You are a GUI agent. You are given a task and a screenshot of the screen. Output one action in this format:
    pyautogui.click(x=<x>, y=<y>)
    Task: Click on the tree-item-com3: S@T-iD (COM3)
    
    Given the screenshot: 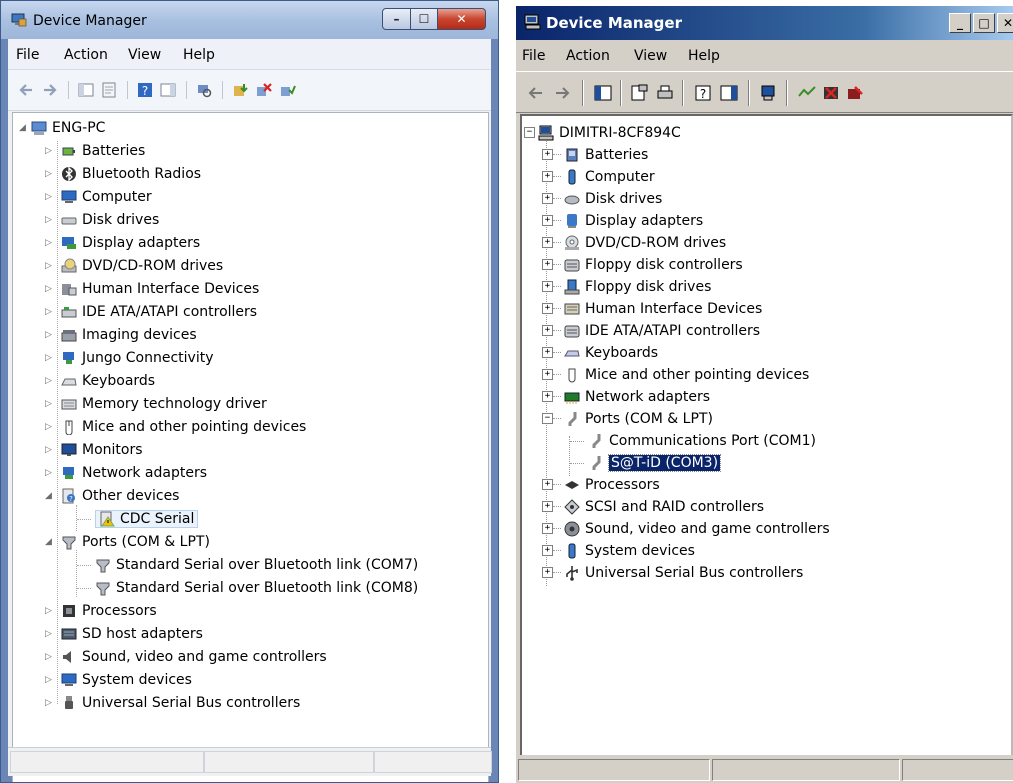 What is the action you would take?
    pyautogui.click(x=655, y=462)
    